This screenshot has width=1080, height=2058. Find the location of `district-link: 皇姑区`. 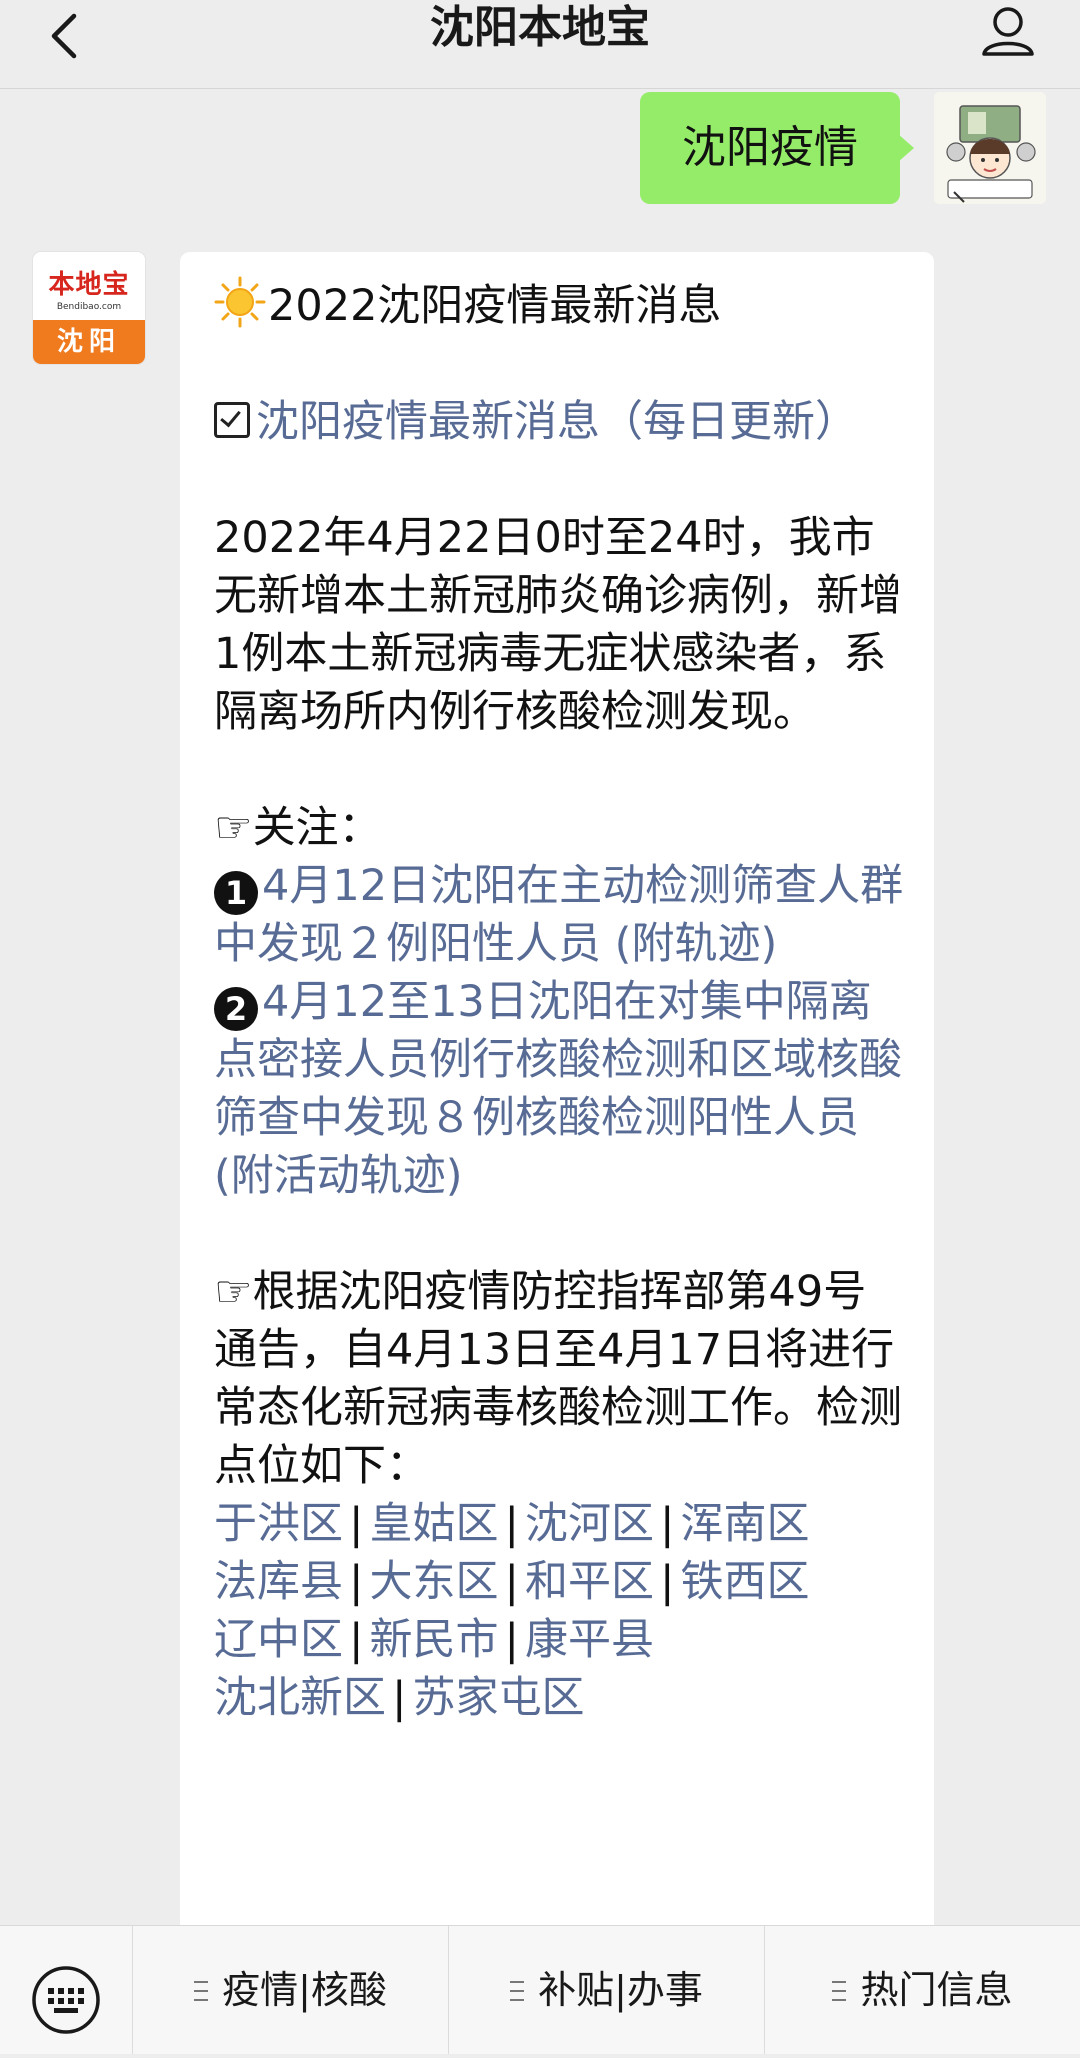

district-link: 皇姑区 is located at coordinates (434, 1524).